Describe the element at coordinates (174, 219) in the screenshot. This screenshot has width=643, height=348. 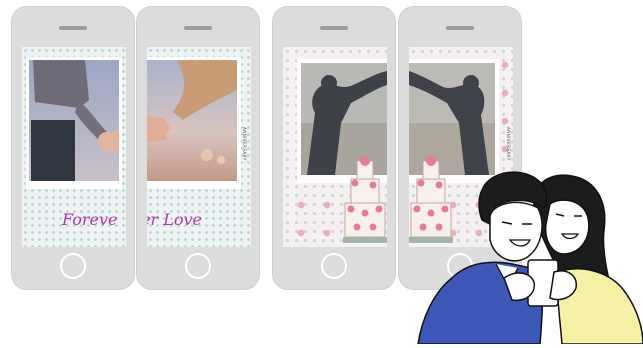
I see `caption-text: er Love` at that location.